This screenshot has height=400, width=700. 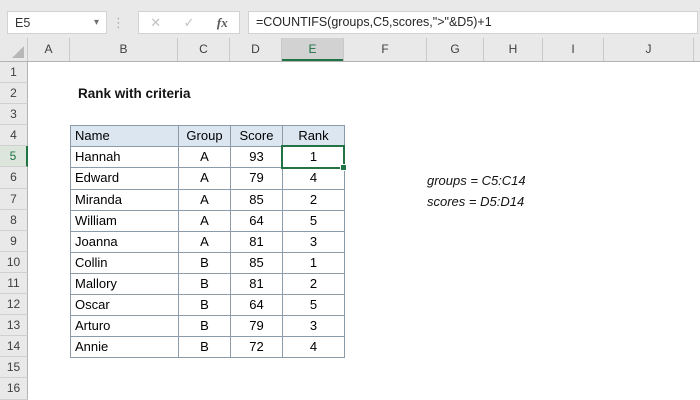 I want to click on cell-D5: 93, so click(x=257, y=158).